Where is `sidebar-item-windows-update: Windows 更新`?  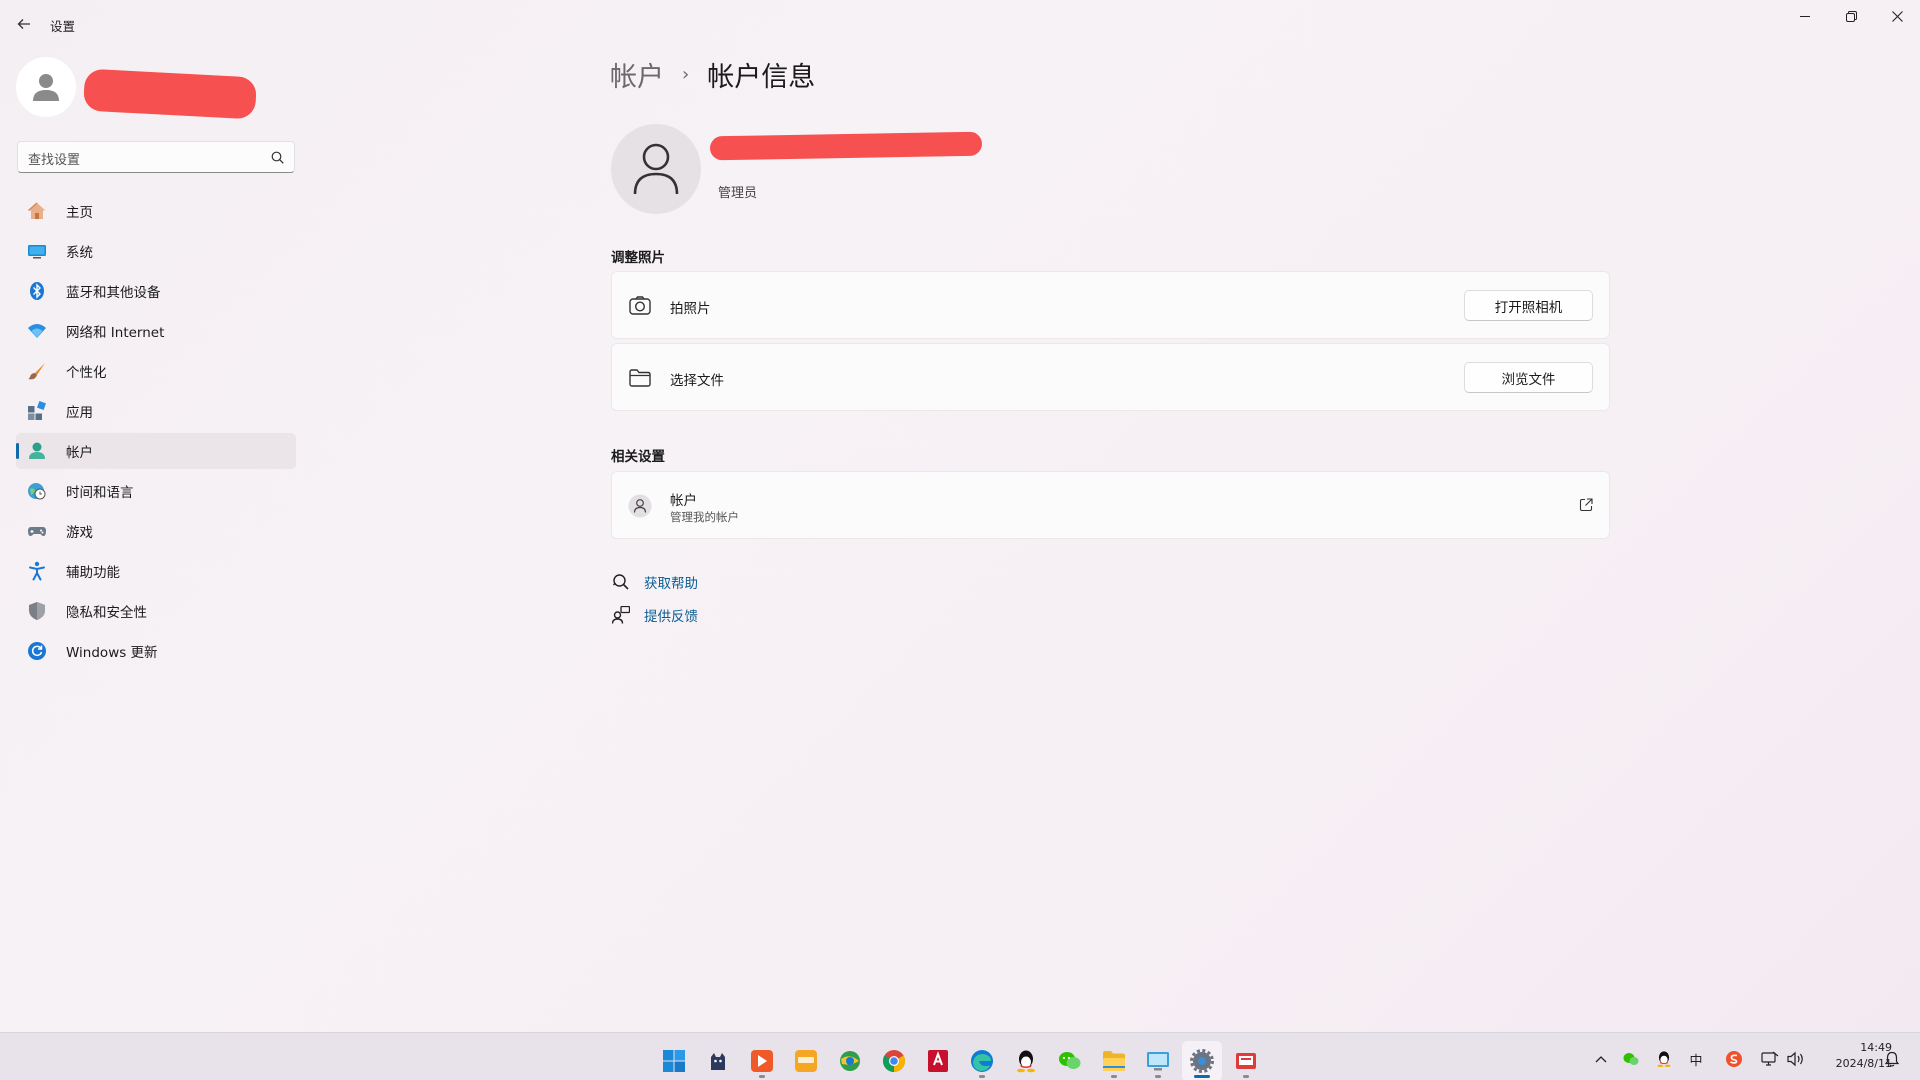
sidebar-item-windows-update: Windows 更新 is located at coordinates (156, 651).